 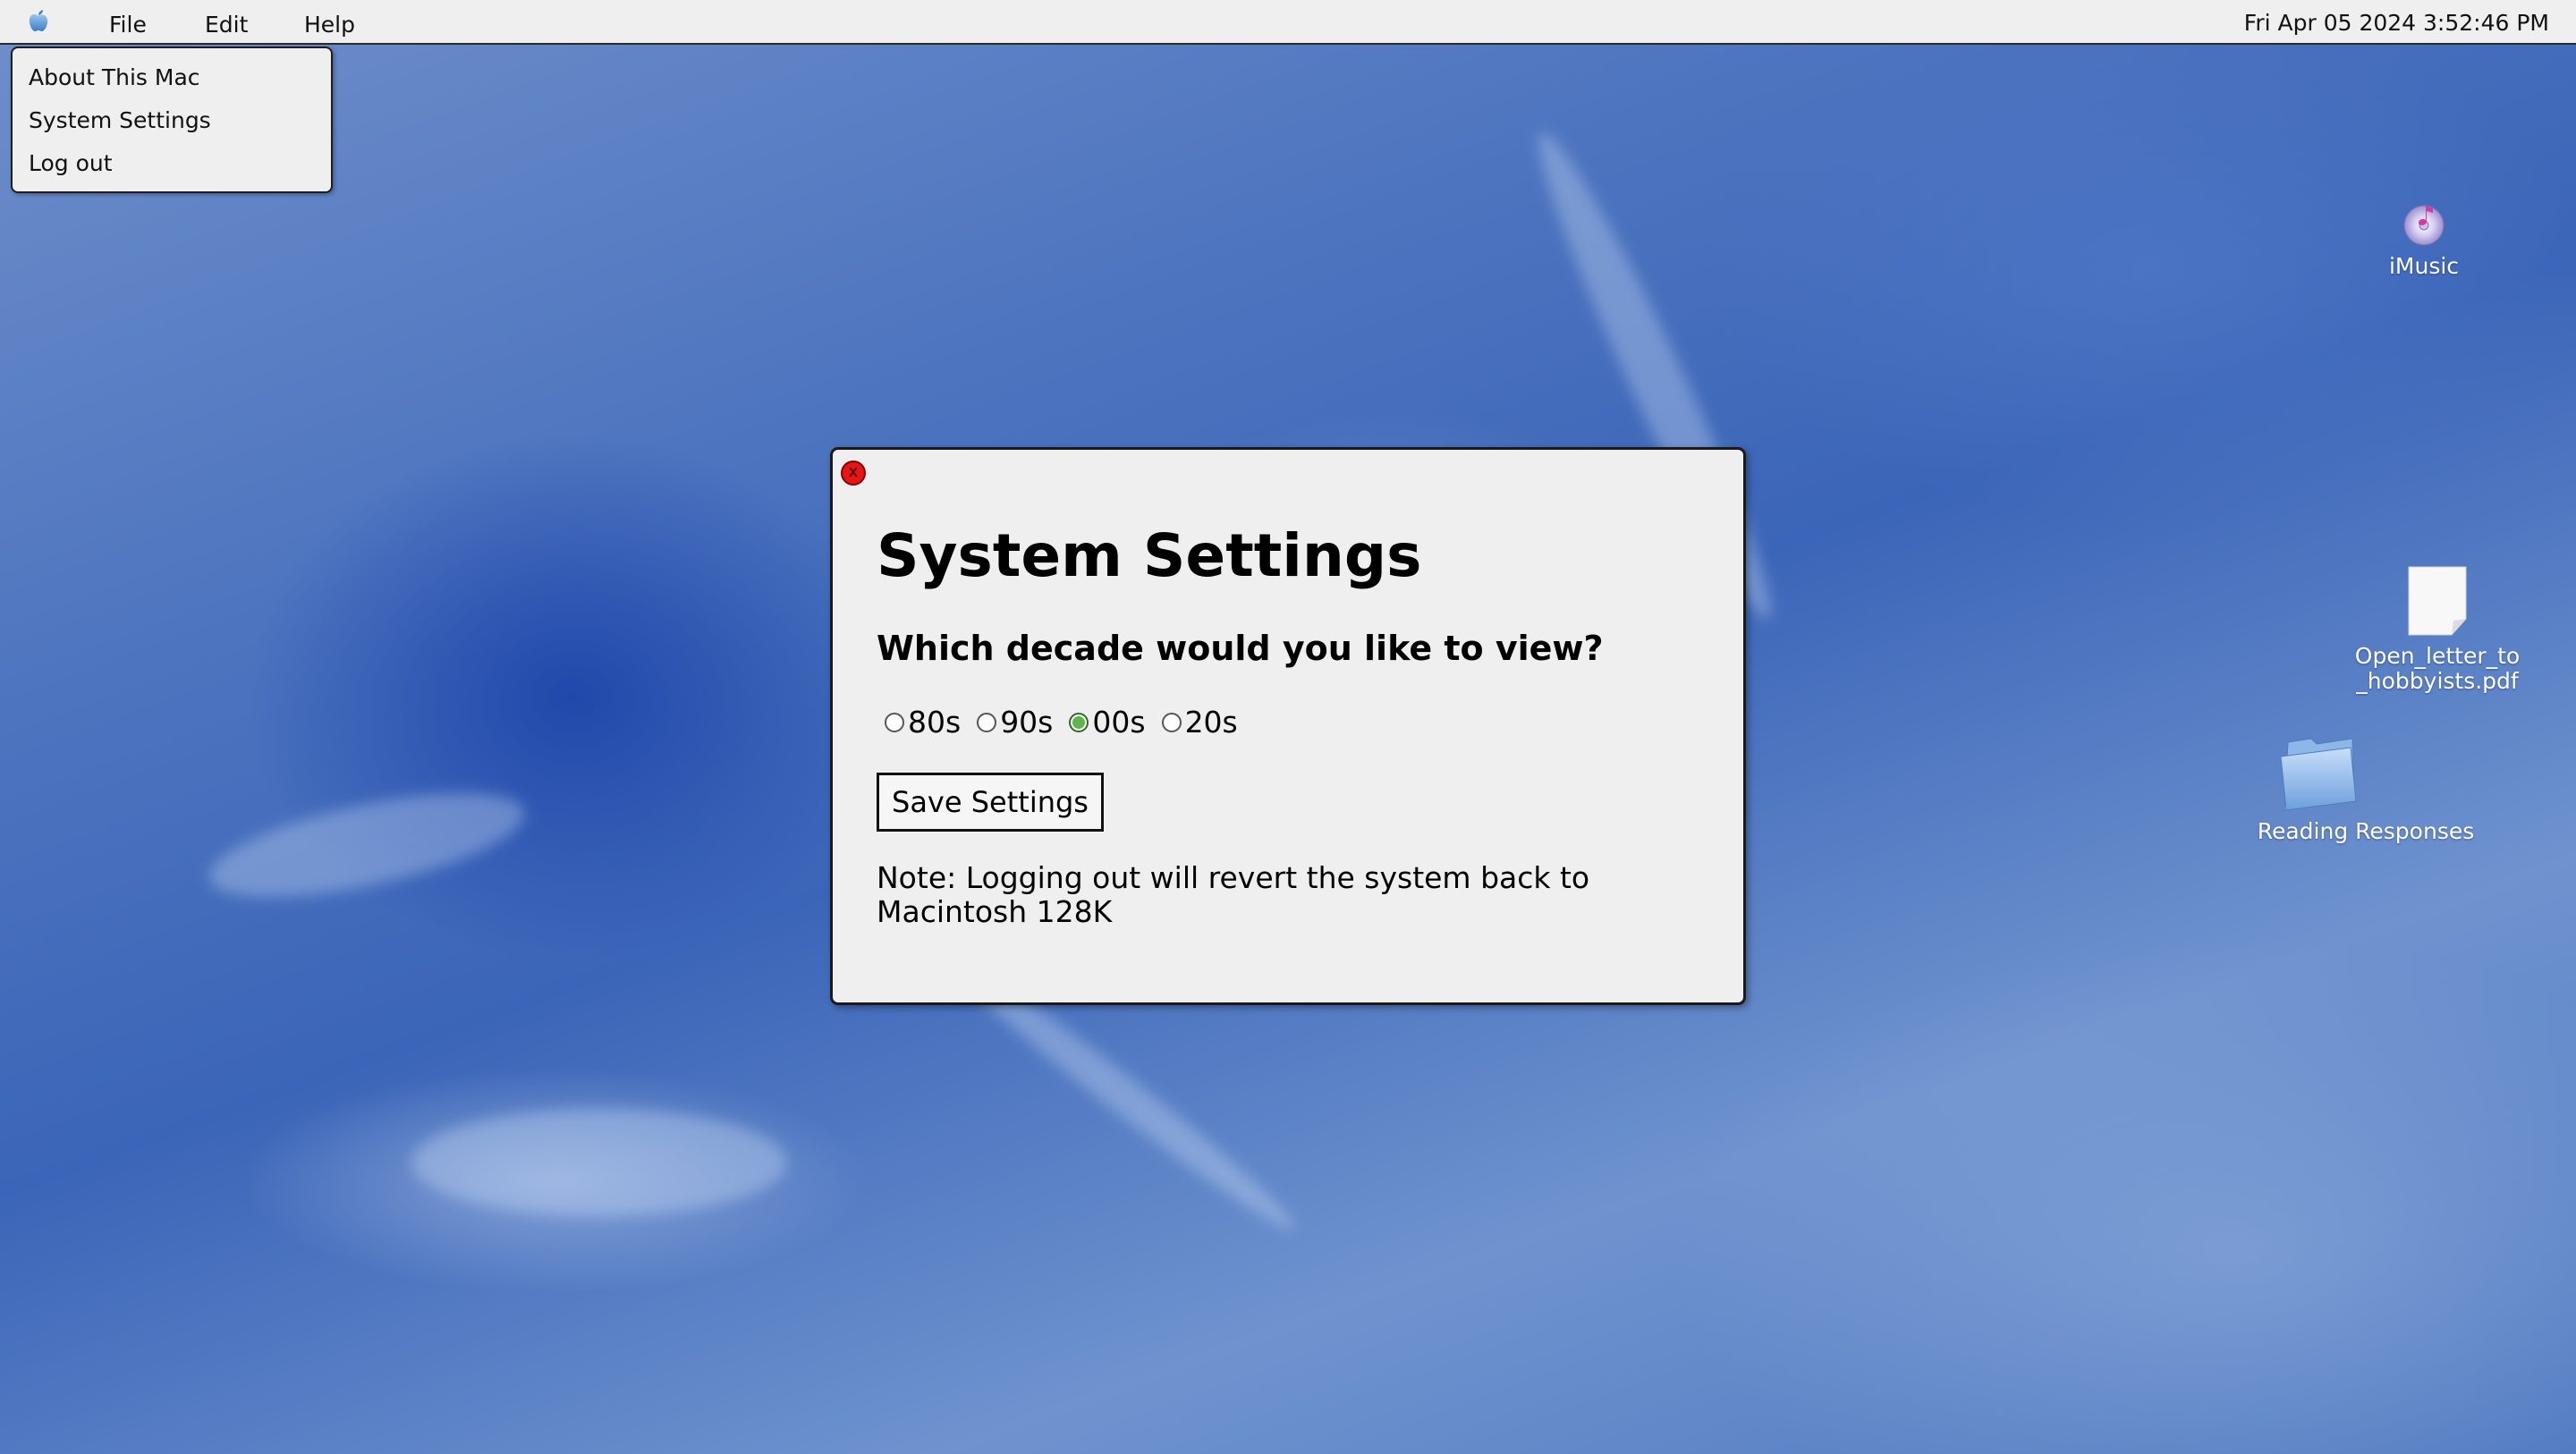 I want to click on save-settings-button: Save Settings, so click(x=990, y=802).